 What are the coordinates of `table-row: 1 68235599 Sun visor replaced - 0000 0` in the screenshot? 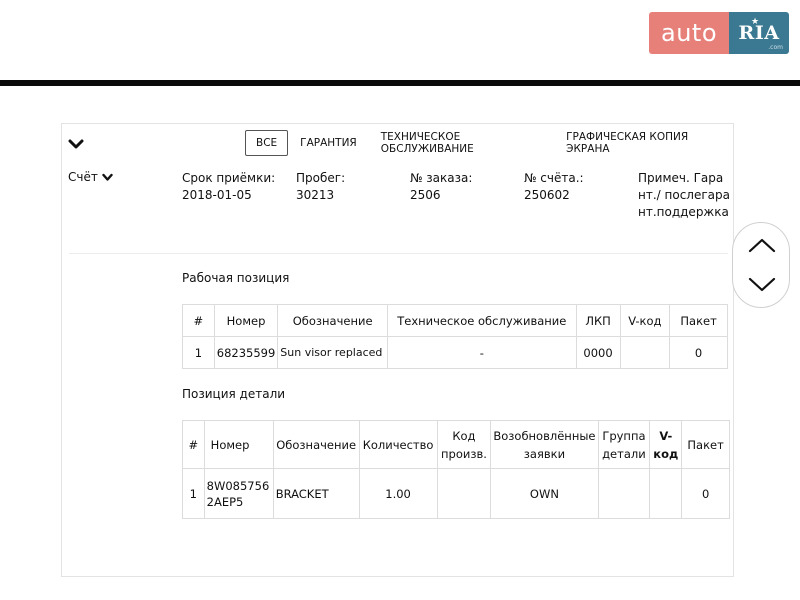 It's located at (455, 352).